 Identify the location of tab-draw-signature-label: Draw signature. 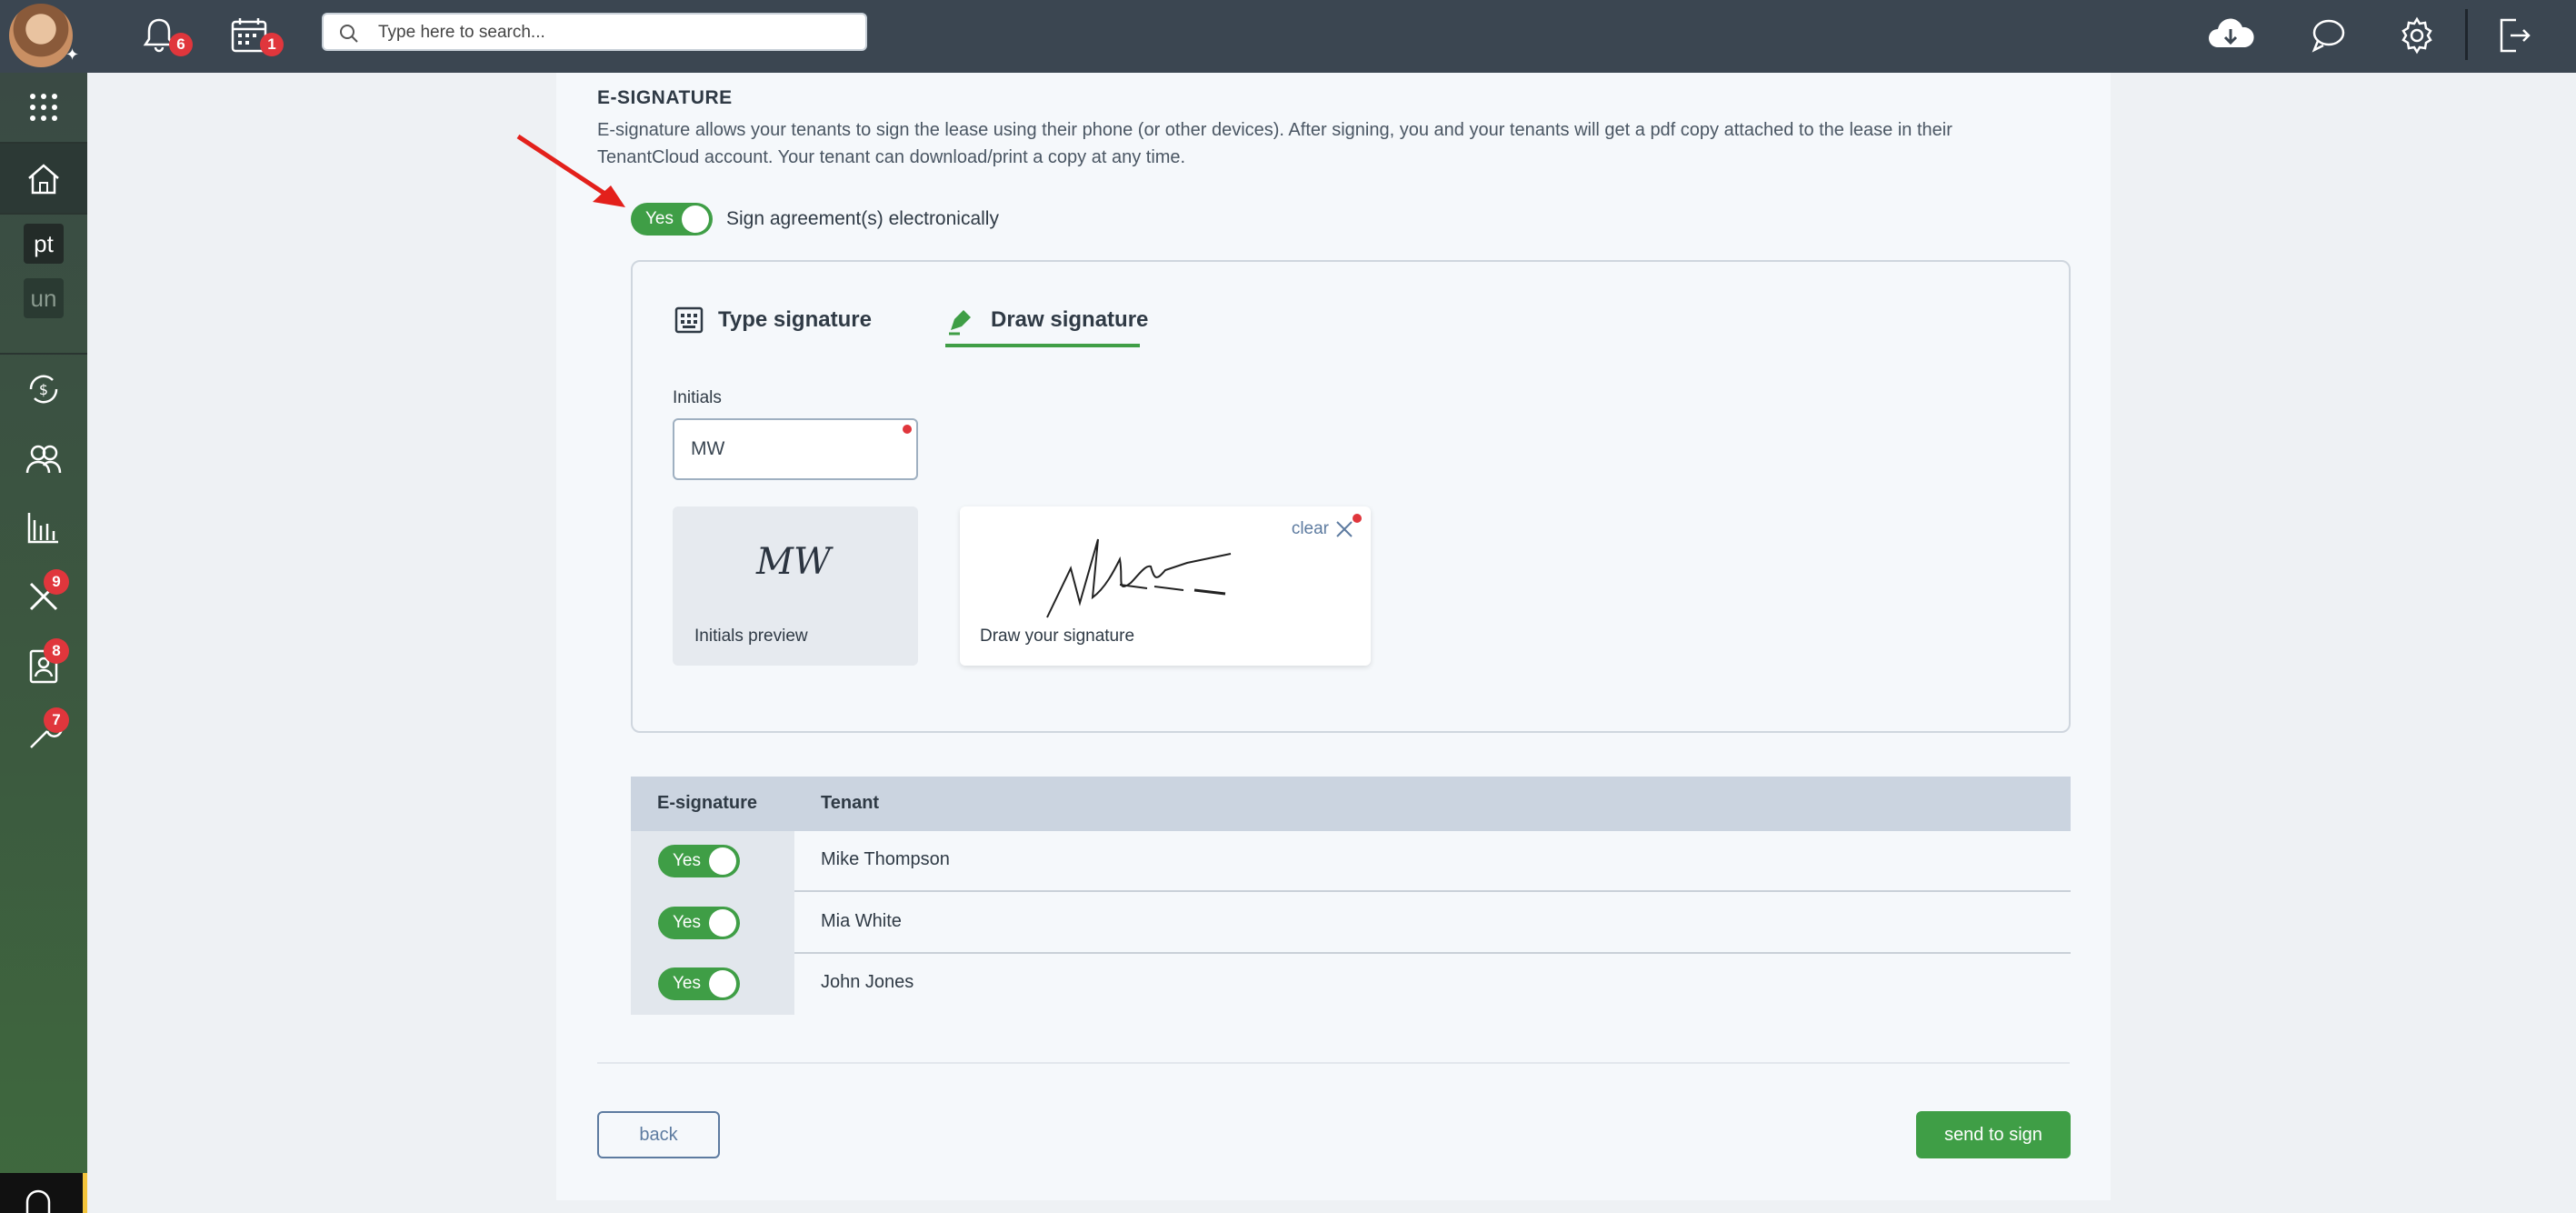
(1070, 319).